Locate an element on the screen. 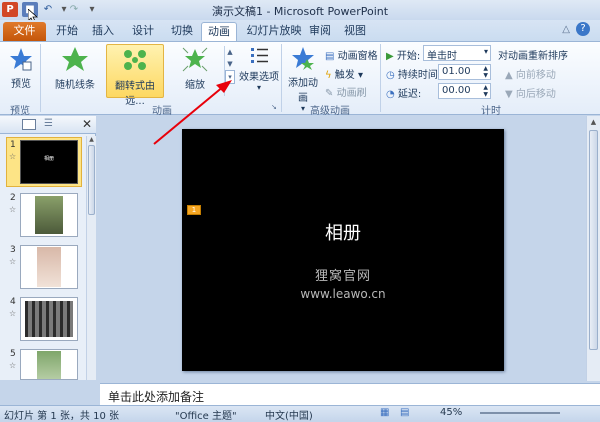 The width and height of the screenshot is (600, 422). anim-random-bars: 随机线条 is located at coordinates (75, 68).